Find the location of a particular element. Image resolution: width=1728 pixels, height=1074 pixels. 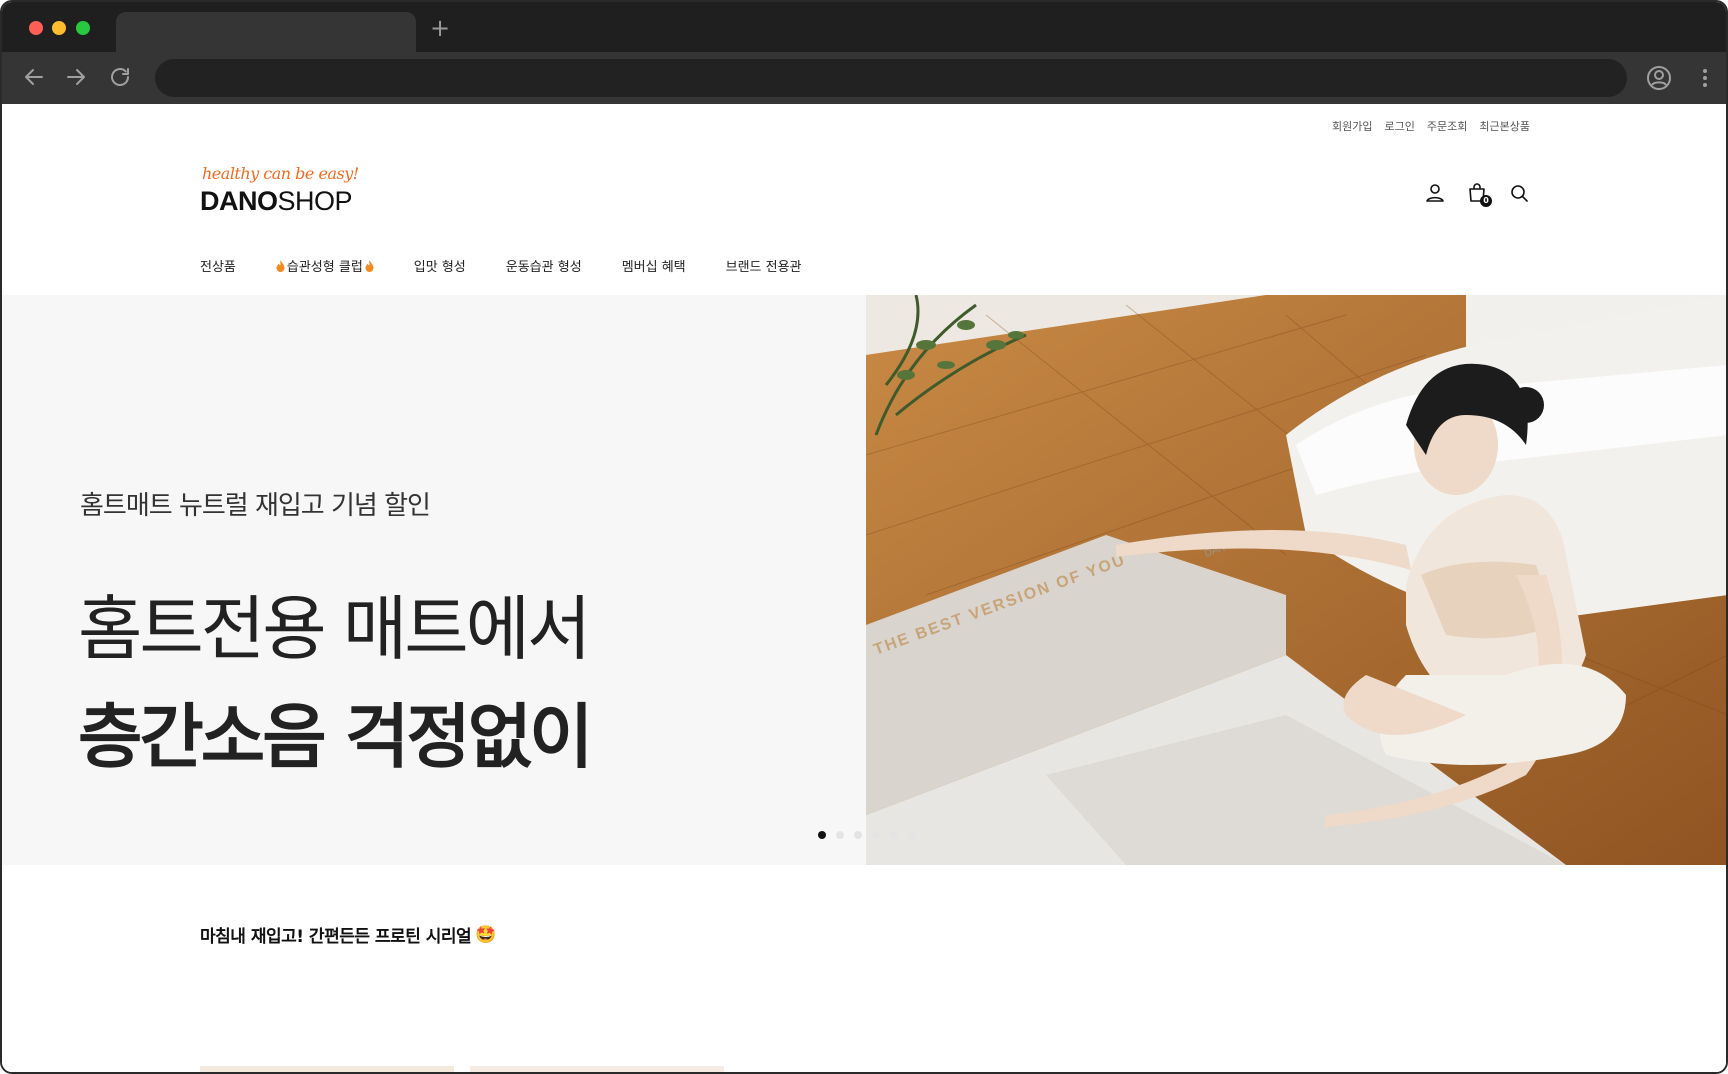

order-lookup-link: 주문조회 is located at coordinates (1447, 126).